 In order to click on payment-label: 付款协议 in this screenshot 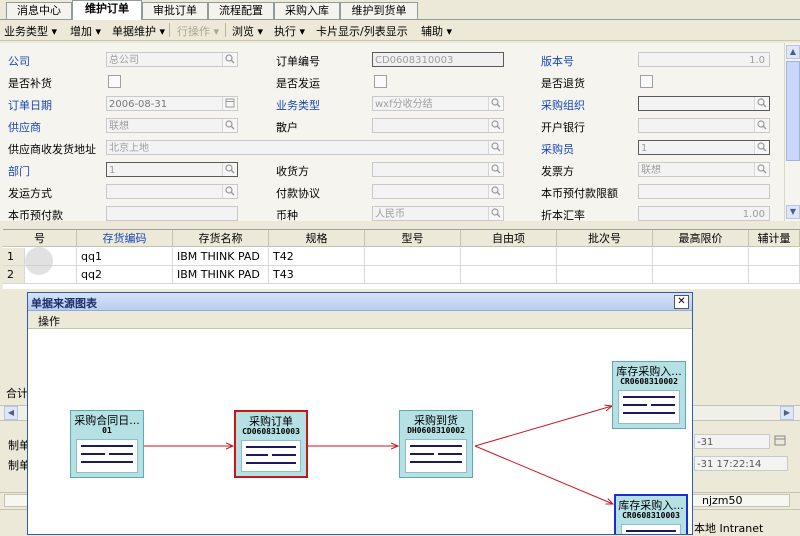, I will do `click(298, 193)`.